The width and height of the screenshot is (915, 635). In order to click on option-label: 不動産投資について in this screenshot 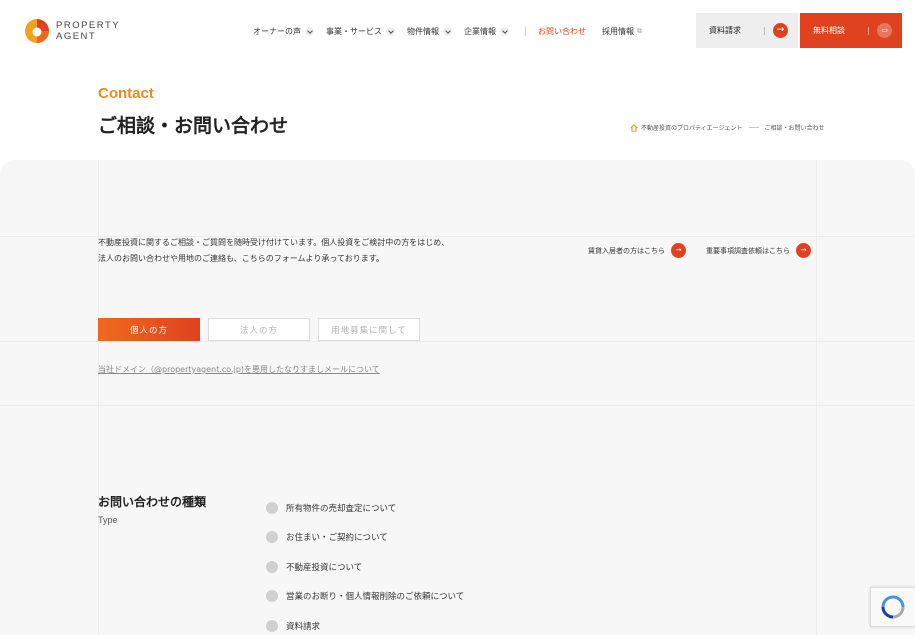, I will do `click(324, 567)`.